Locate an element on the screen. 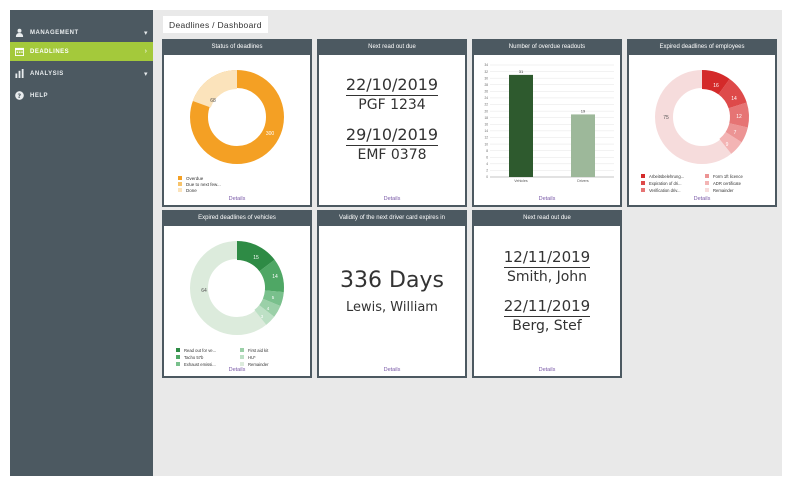  readout-date: 22/11/2019 is located at coordinates (547, 307).